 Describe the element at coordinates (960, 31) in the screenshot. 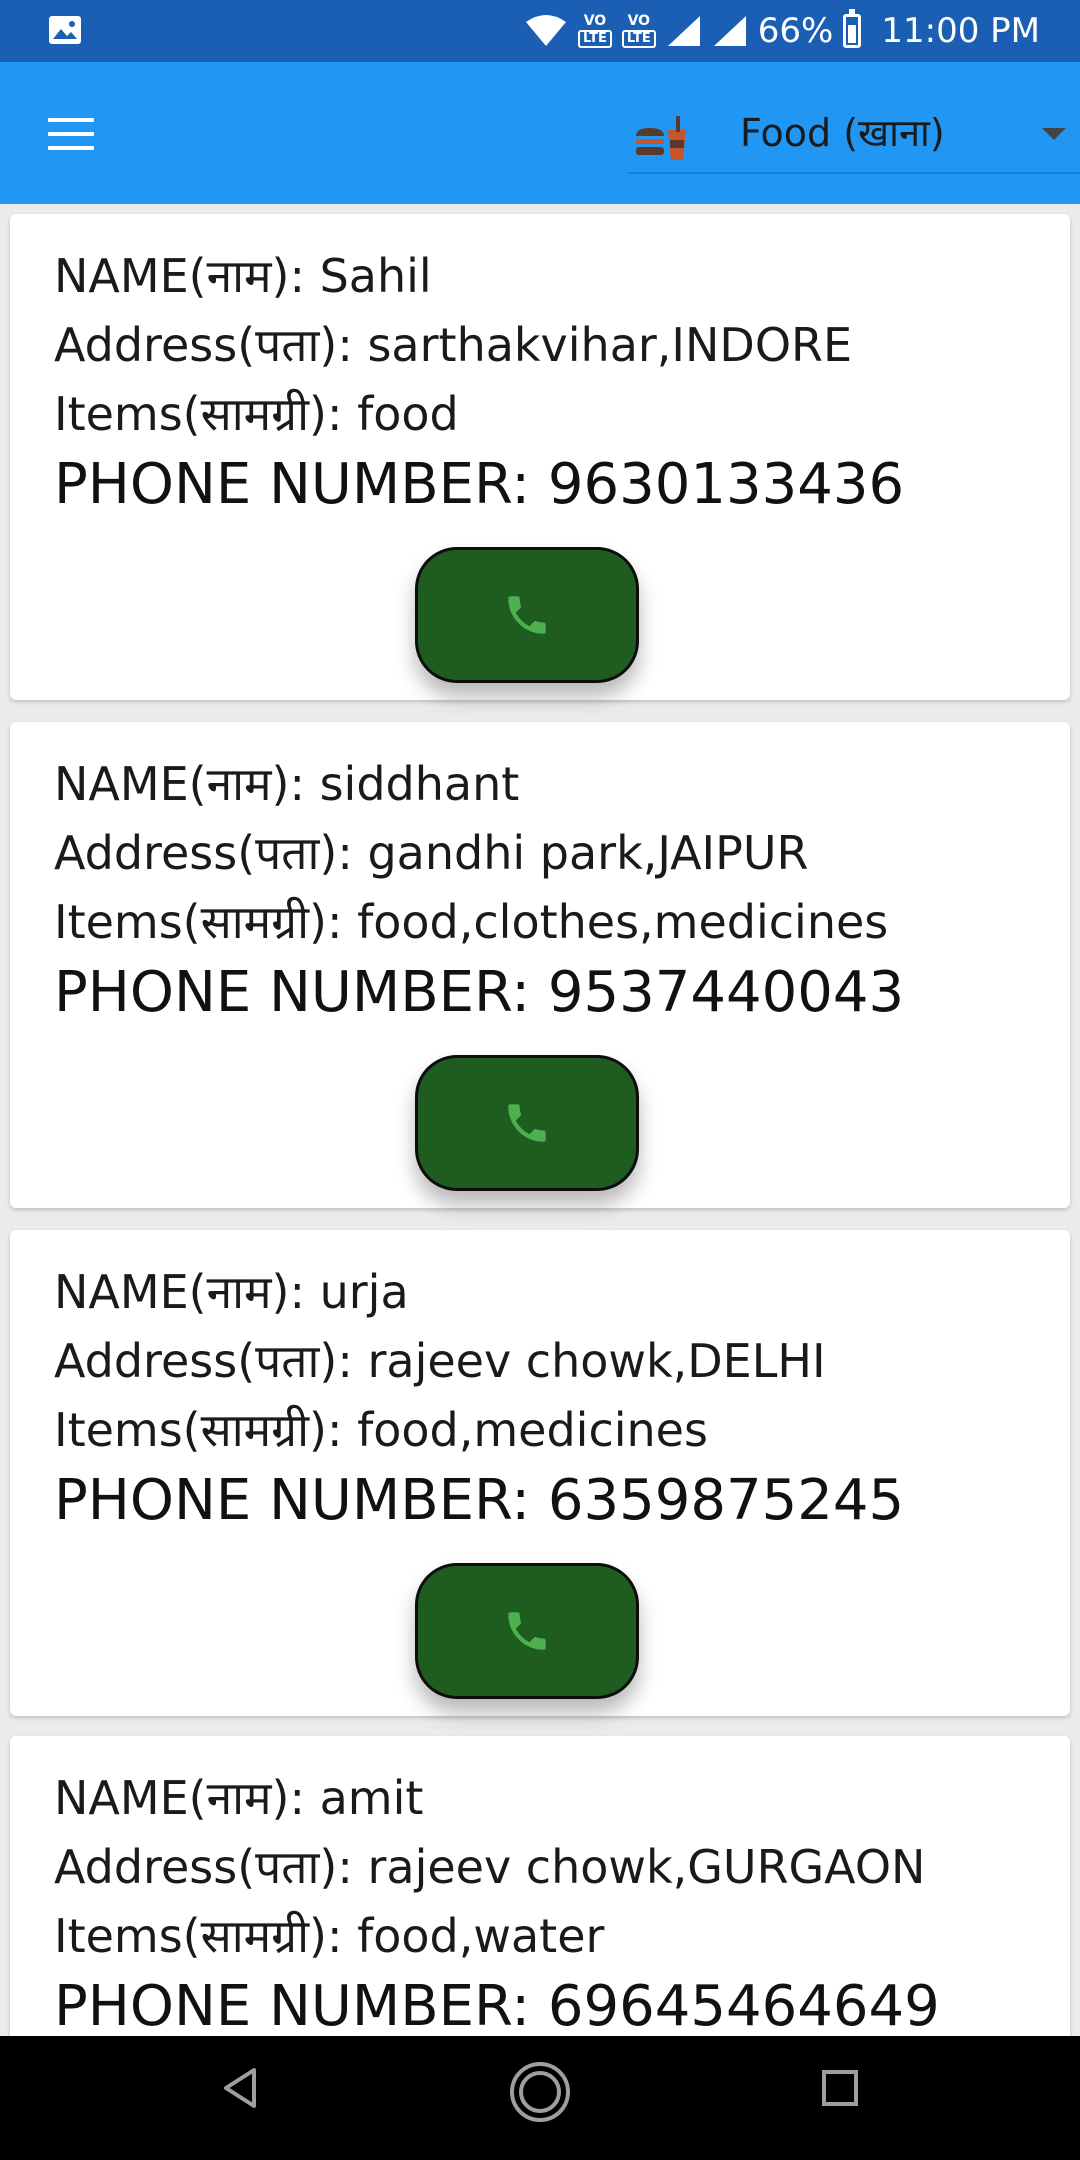

I see `status-time: 11:00 PM` at that location.